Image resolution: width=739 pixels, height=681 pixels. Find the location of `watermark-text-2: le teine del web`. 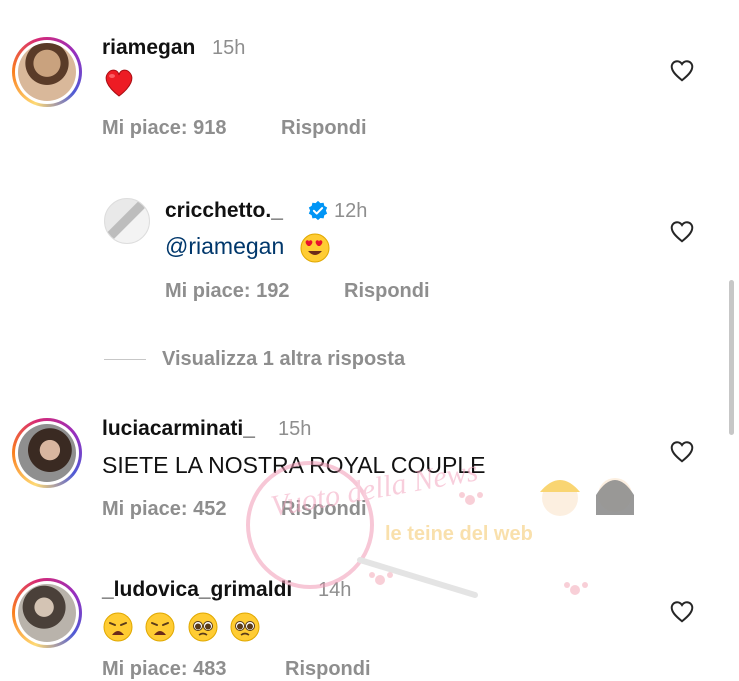

watermark-text-2: le teine del web is located at coordinates (459, 534).